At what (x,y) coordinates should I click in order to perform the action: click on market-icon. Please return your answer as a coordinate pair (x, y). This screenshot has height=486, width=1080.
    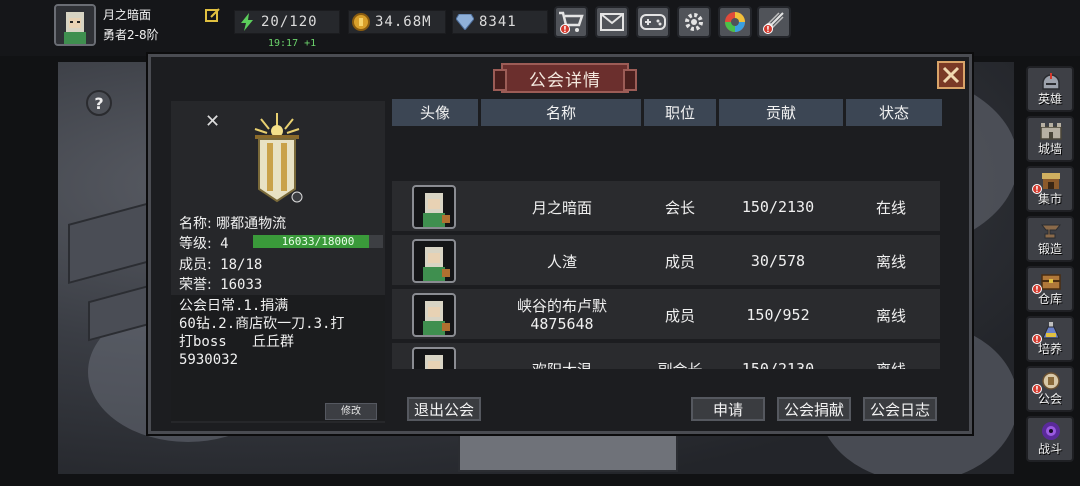
    Looking at the image, I should click on (1051, 181).